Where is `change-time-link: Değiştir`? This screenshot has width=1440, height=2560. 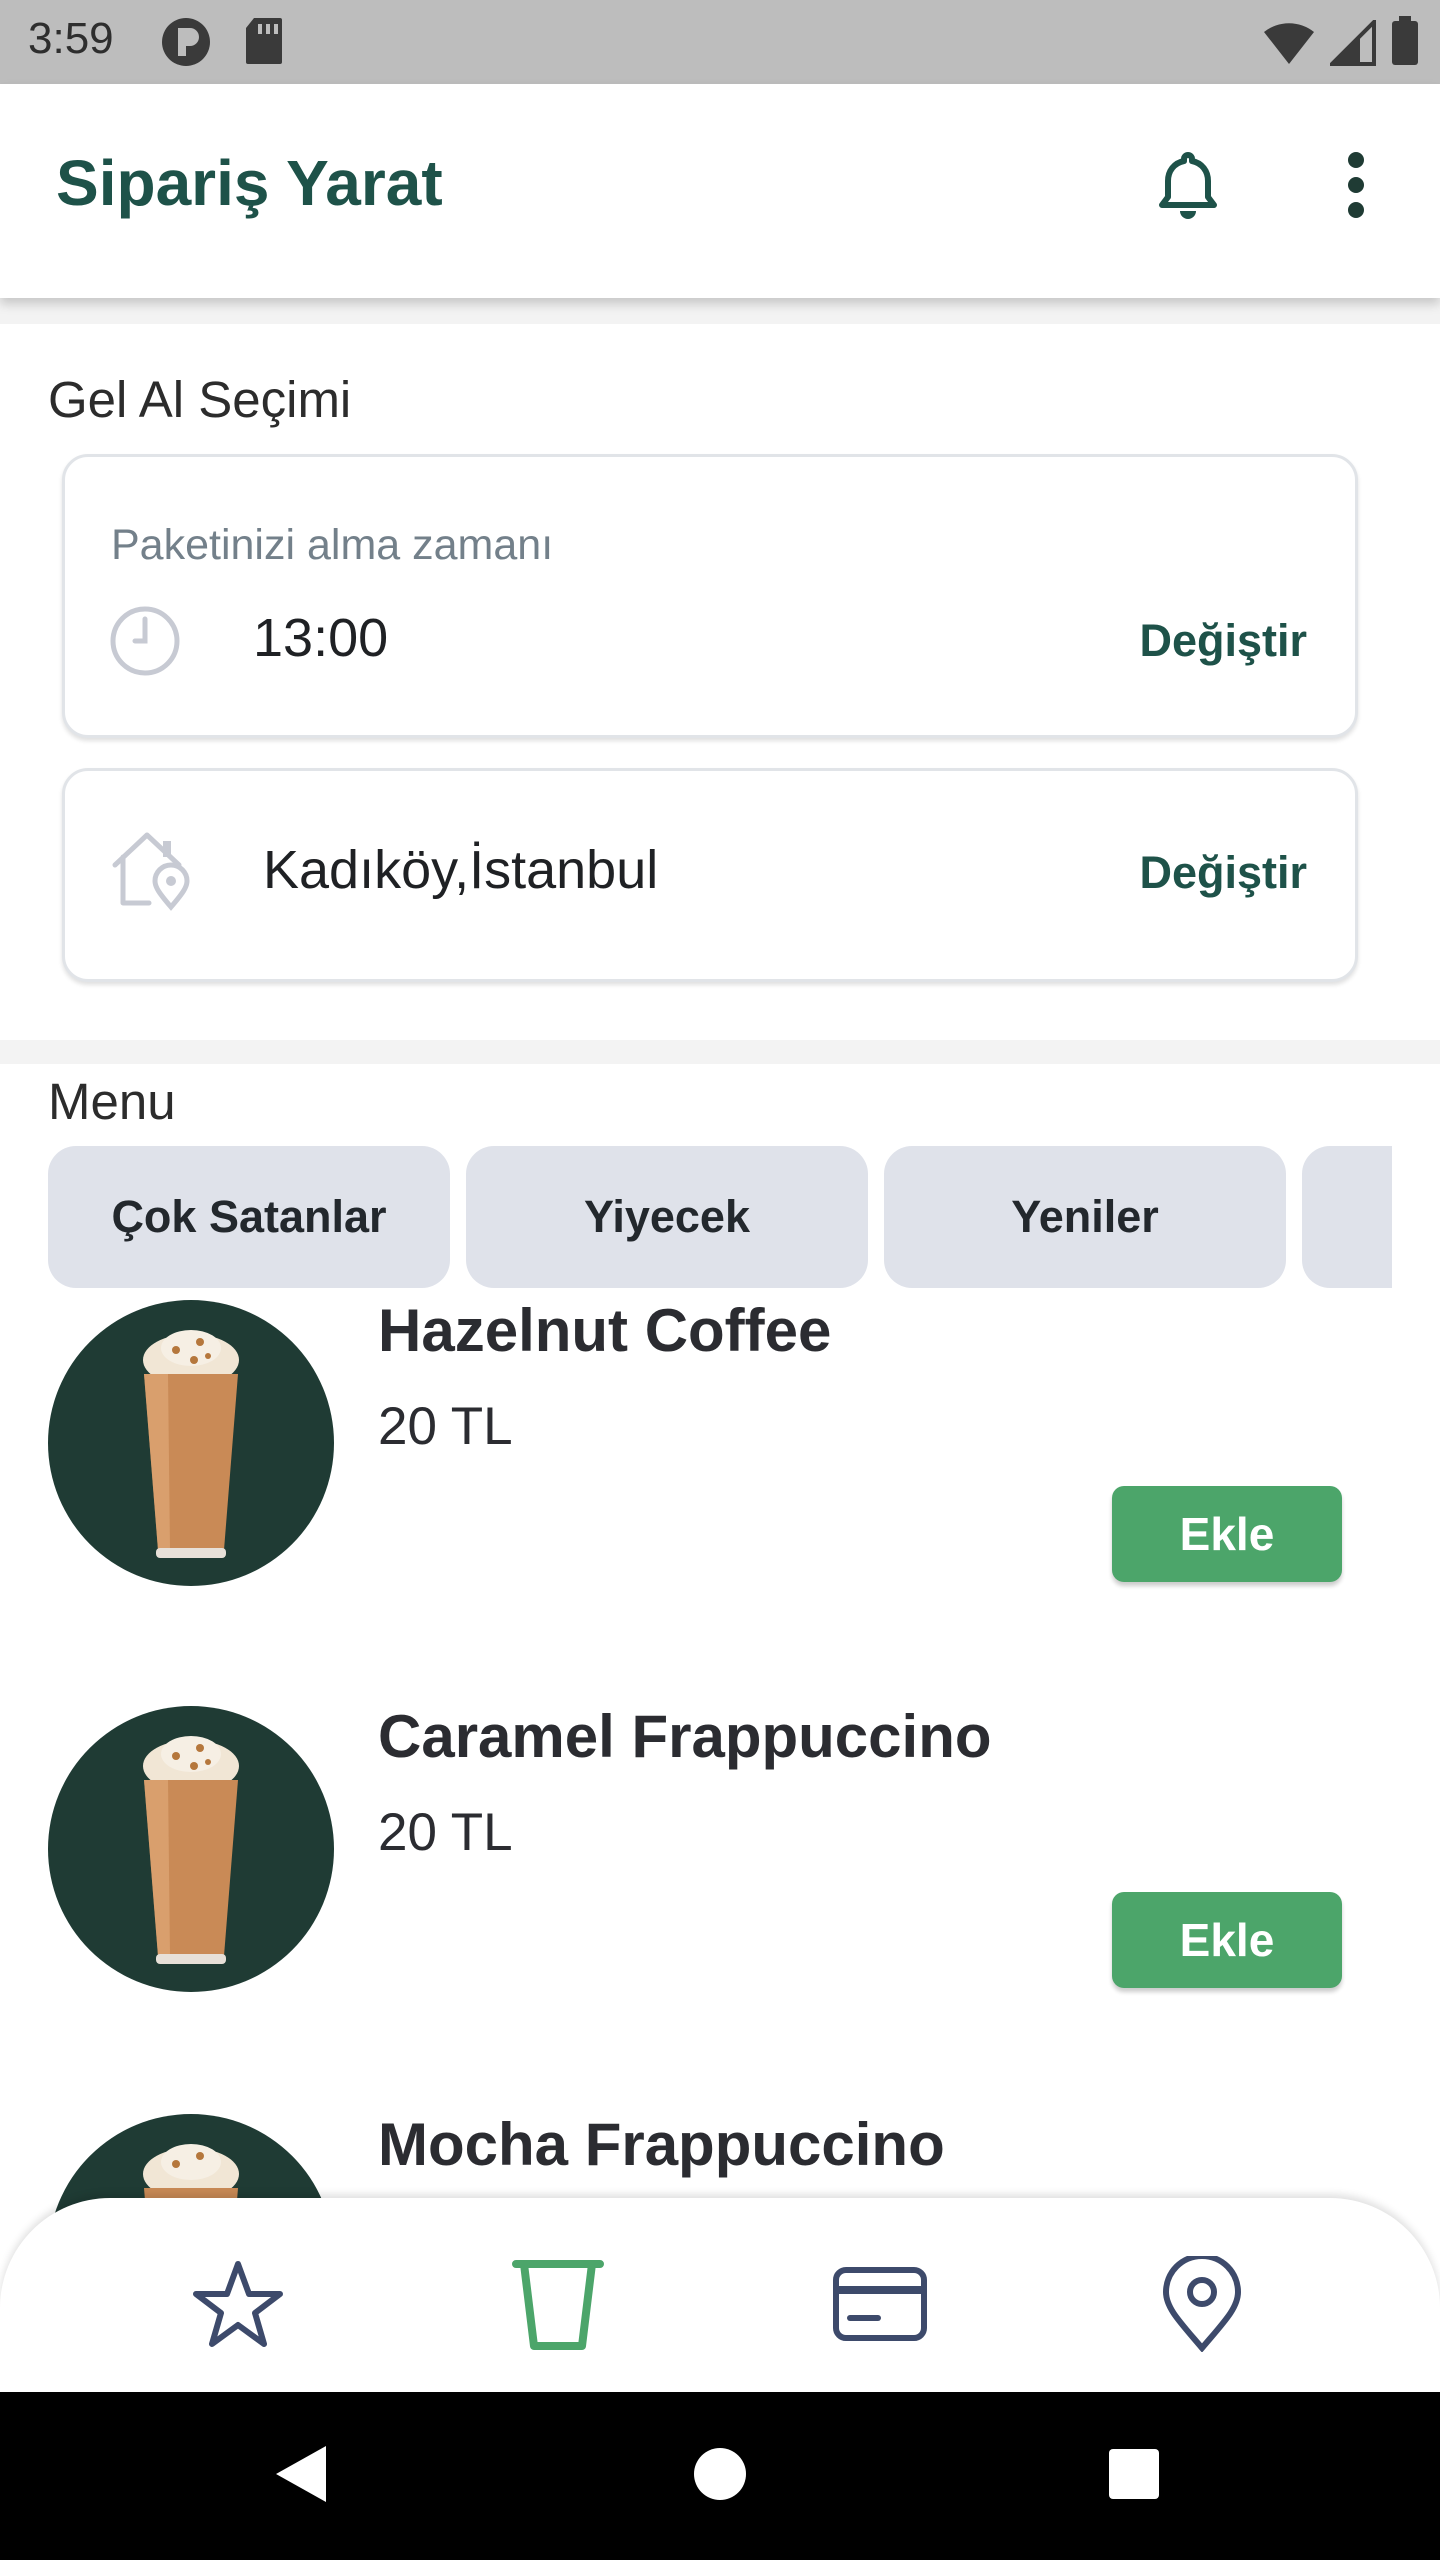 change-time-link: Değiştir is located at coordinates (1223, 641).